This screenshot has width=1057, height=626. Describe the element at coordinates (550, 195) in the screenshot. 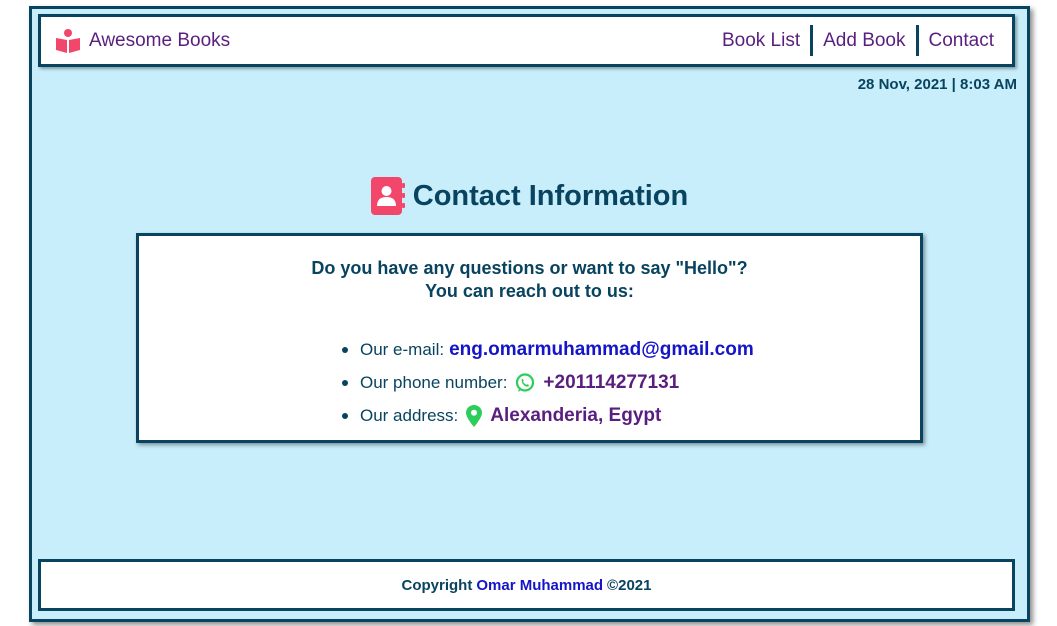

I see `page-title: Contact Information` at that location.